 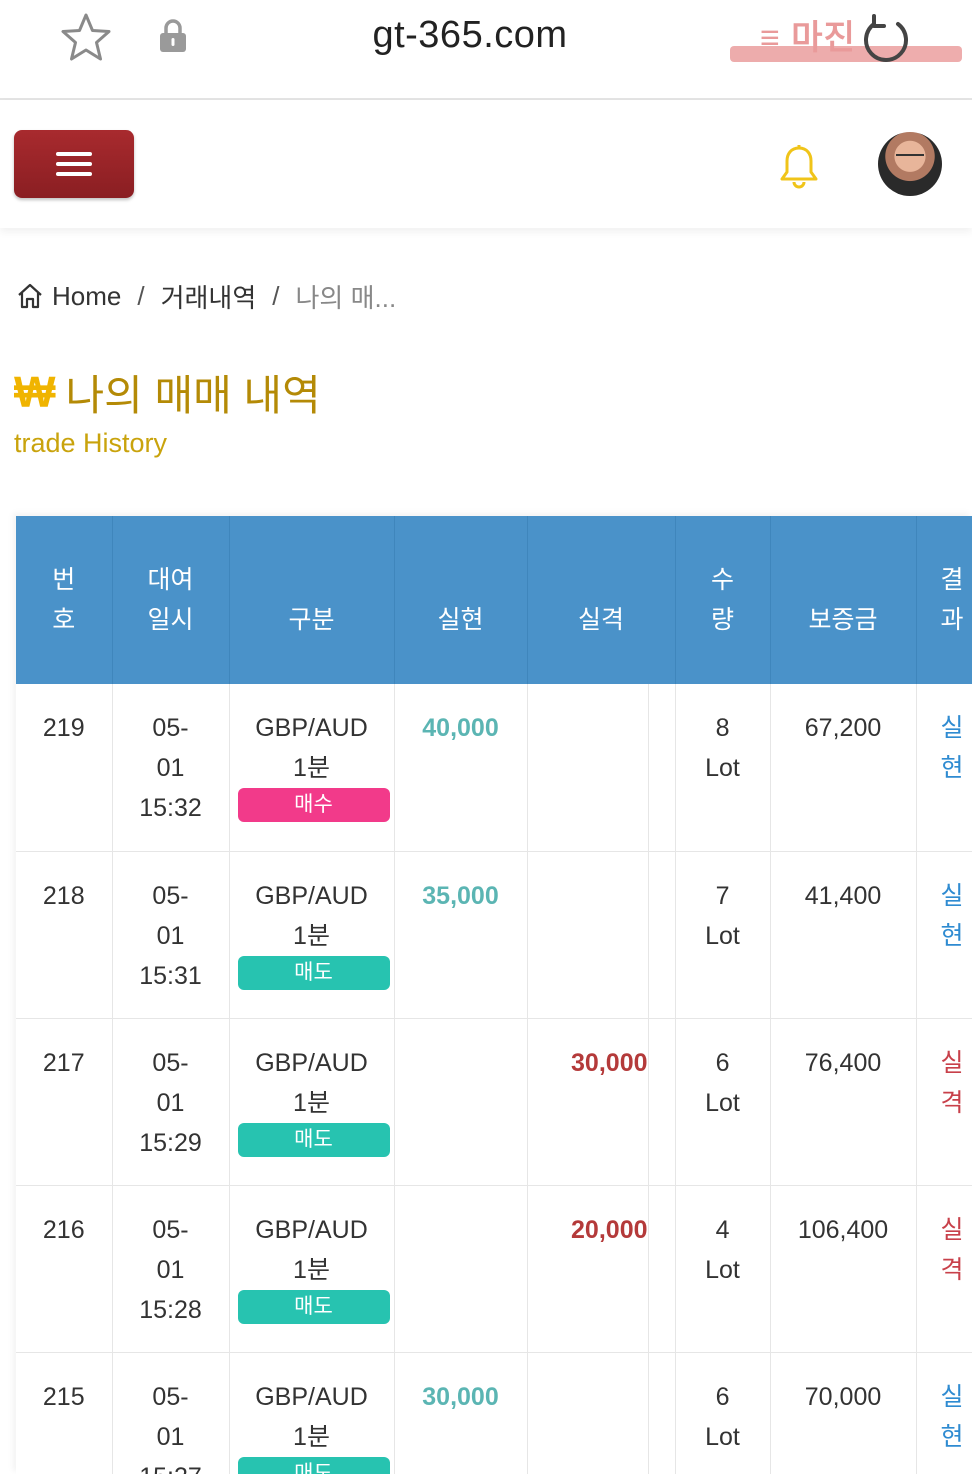 I want to click on breadcrumb-home: Home, so click(x=86, y=296).